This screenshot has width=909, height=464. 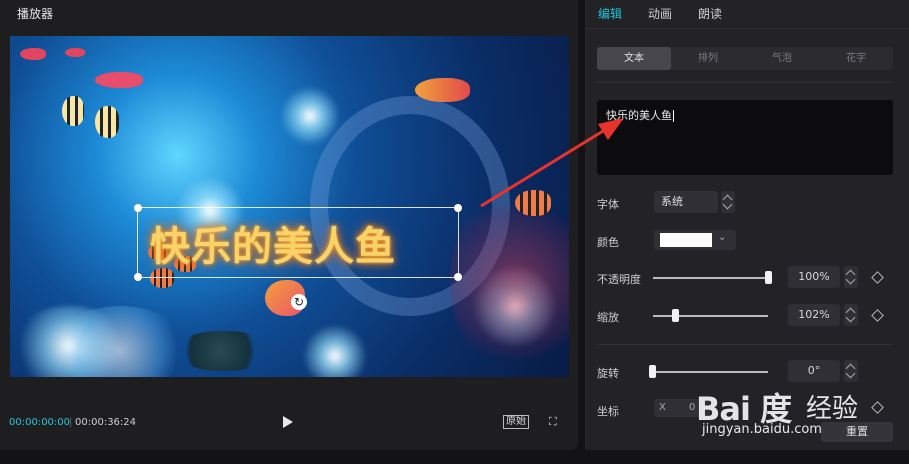 I want to click on text-subtabs: 文本 排列 气泡 花字, so click(x=745, y=58).